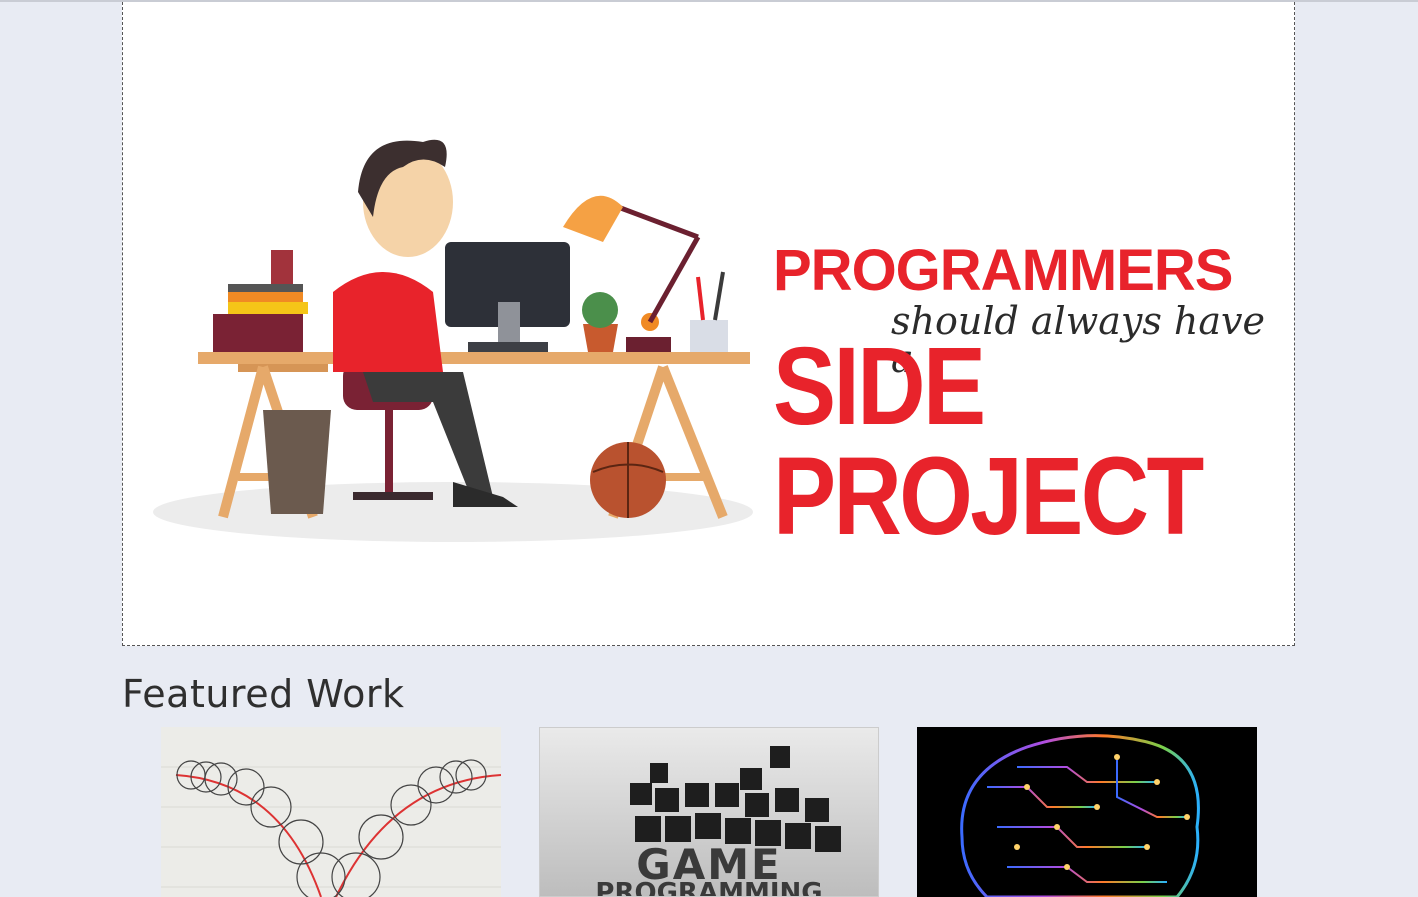  Describe the element at coordinates (1080, 815) in the screenshot. I see `circuit-brain-image` at that location.